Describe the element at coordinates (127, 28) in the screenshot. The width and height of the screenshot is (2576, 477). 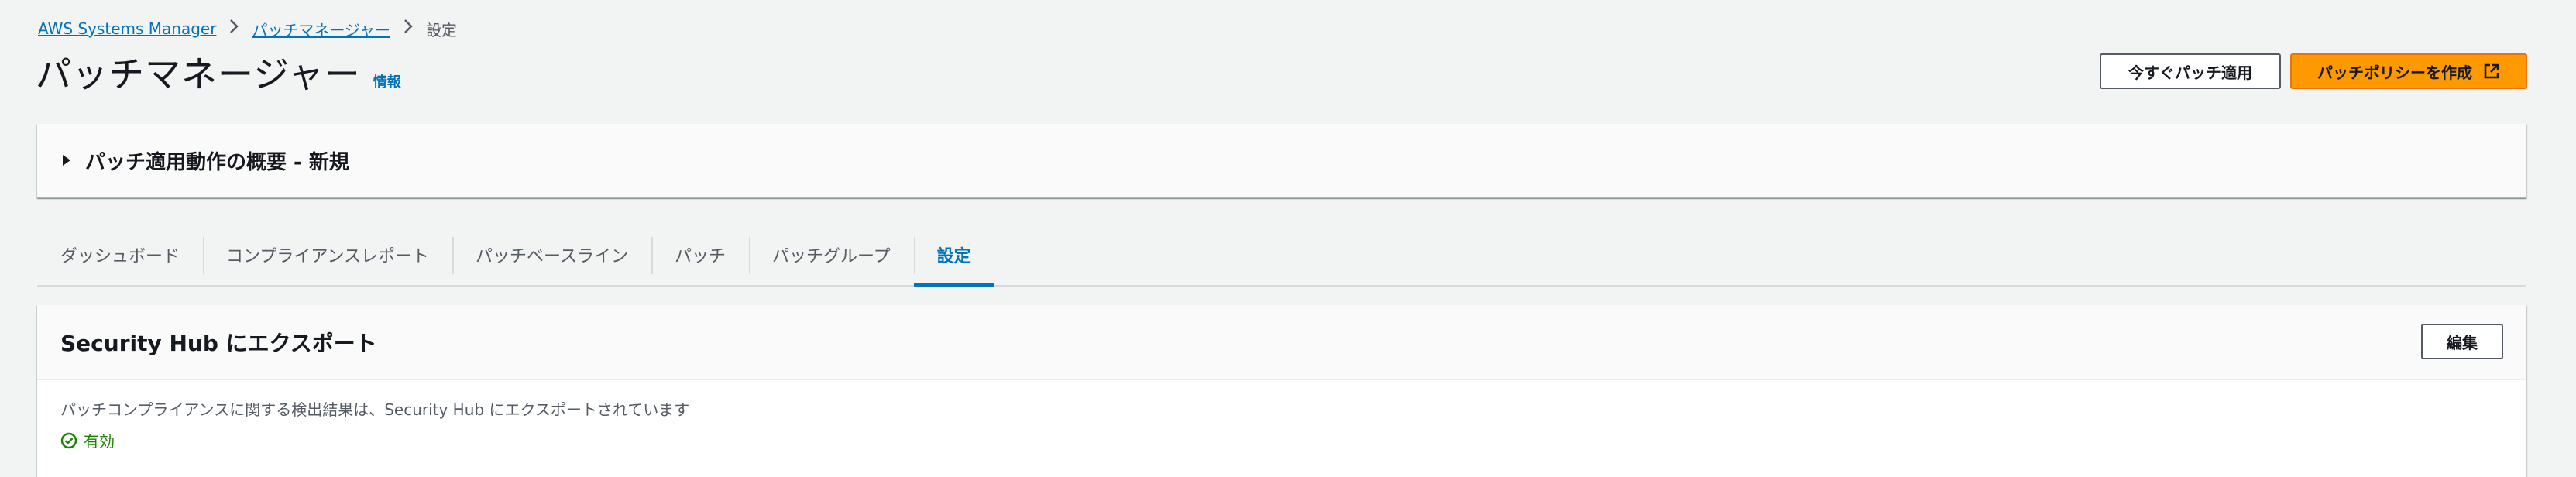
I see `breadcrumb-link-systems-manager: AWS Systems Manager` at that location.